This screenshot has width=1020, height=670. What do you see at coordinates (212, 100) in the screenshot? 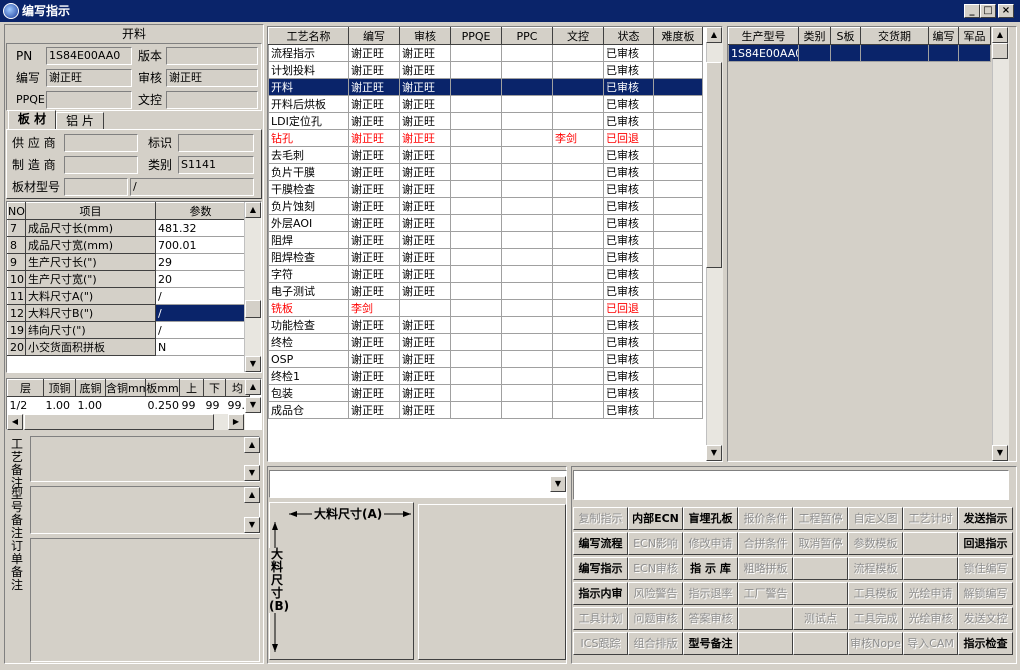
I see `doccontrol-field` at bounding box center [212, 100].